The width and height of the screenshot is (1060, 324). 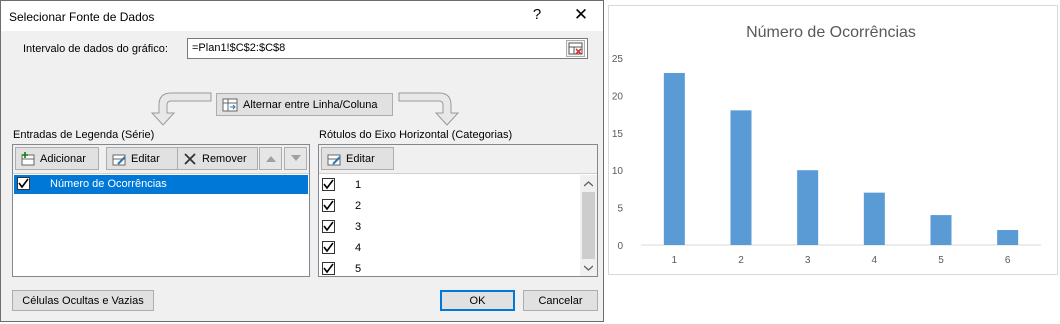 What do you see at coordinates (620, 209) in the screenshot?
I see `y-tick-label: 5` at bounding box center [620, 209].